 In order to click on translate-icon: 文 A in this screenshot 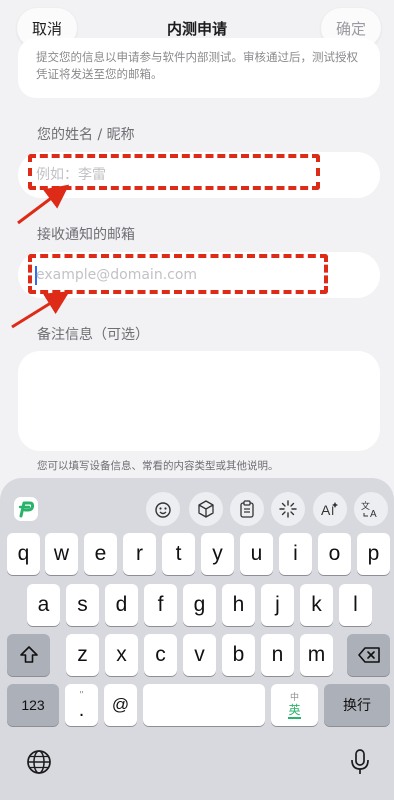, I will do `click(371, 509)`.